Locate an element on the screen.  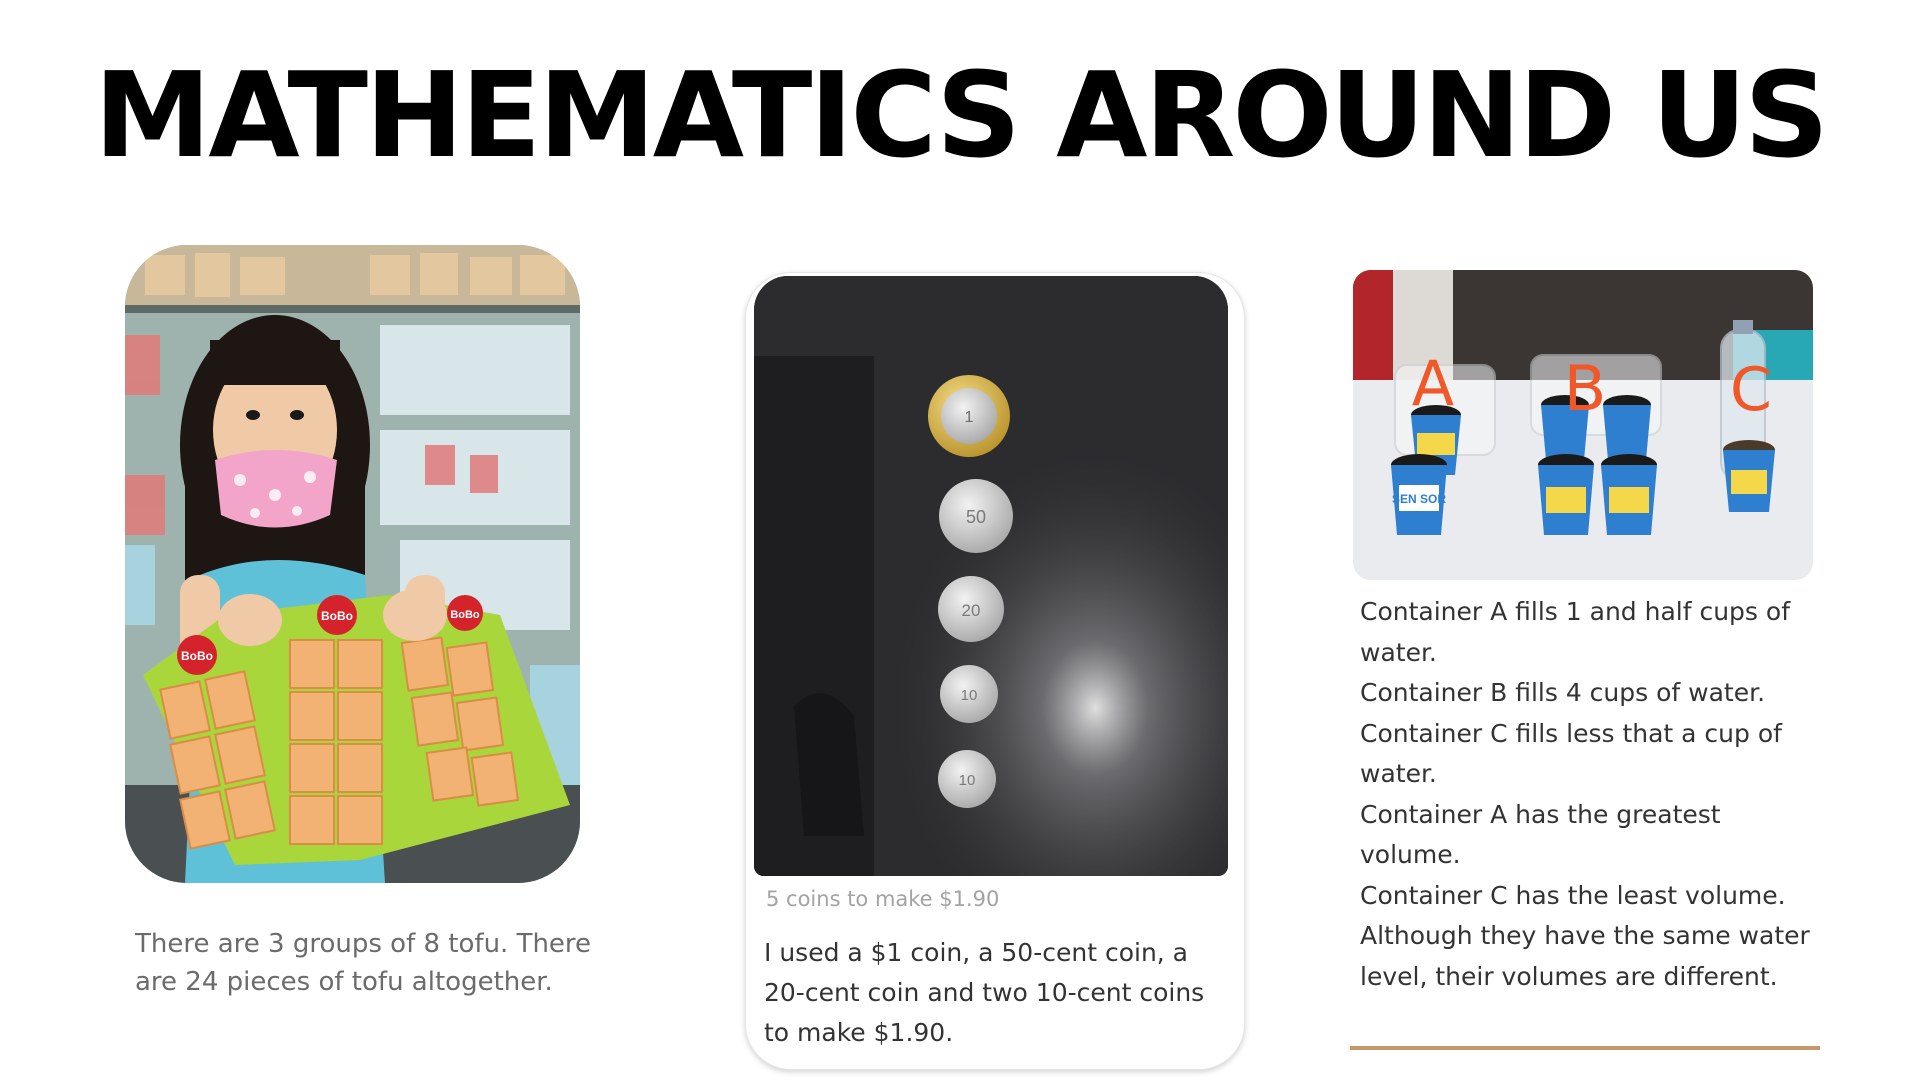
containers-photo: SEN SOR A B C is located at coordinates (1583, 425).